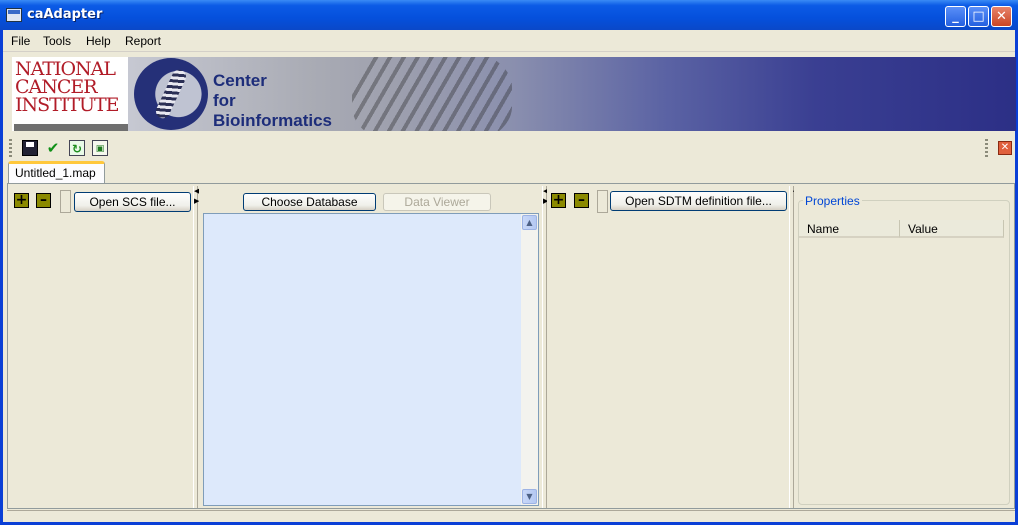 The width and height of the screenshot is (1018, 525). Describe the element at coordinates (30, 148) in the screenshot. I see `save-icon` at that location.